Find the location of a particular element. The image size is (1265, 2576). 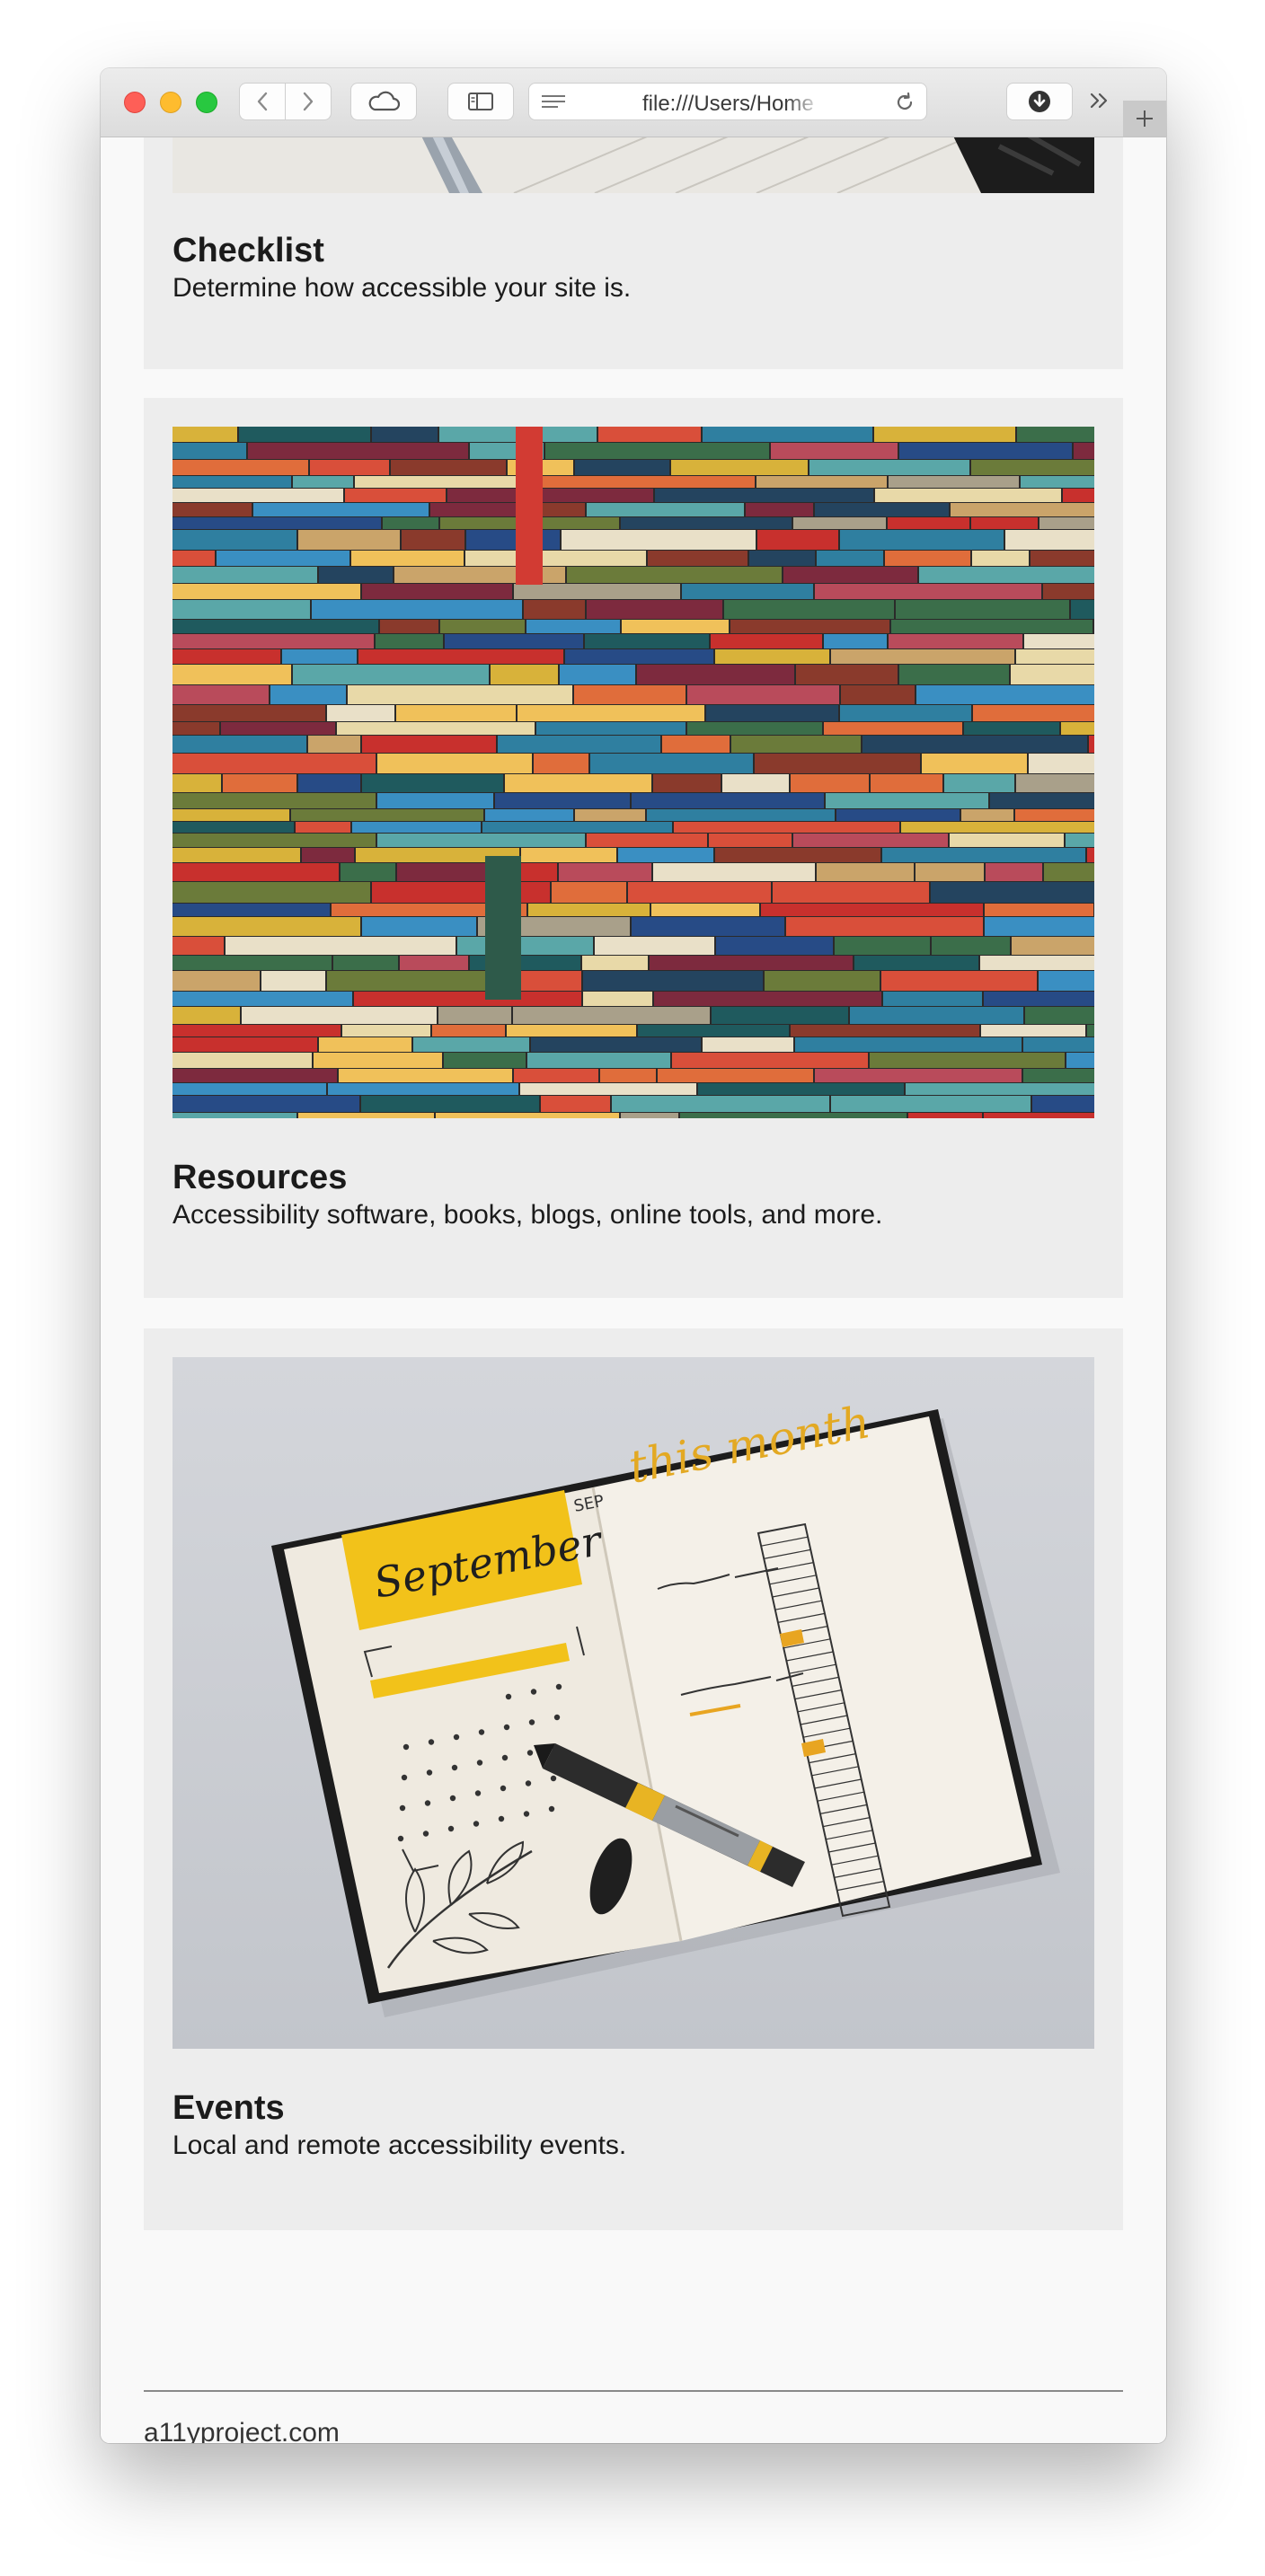

address-bar: file:///Users/Home is located at coordinates (727, 101).